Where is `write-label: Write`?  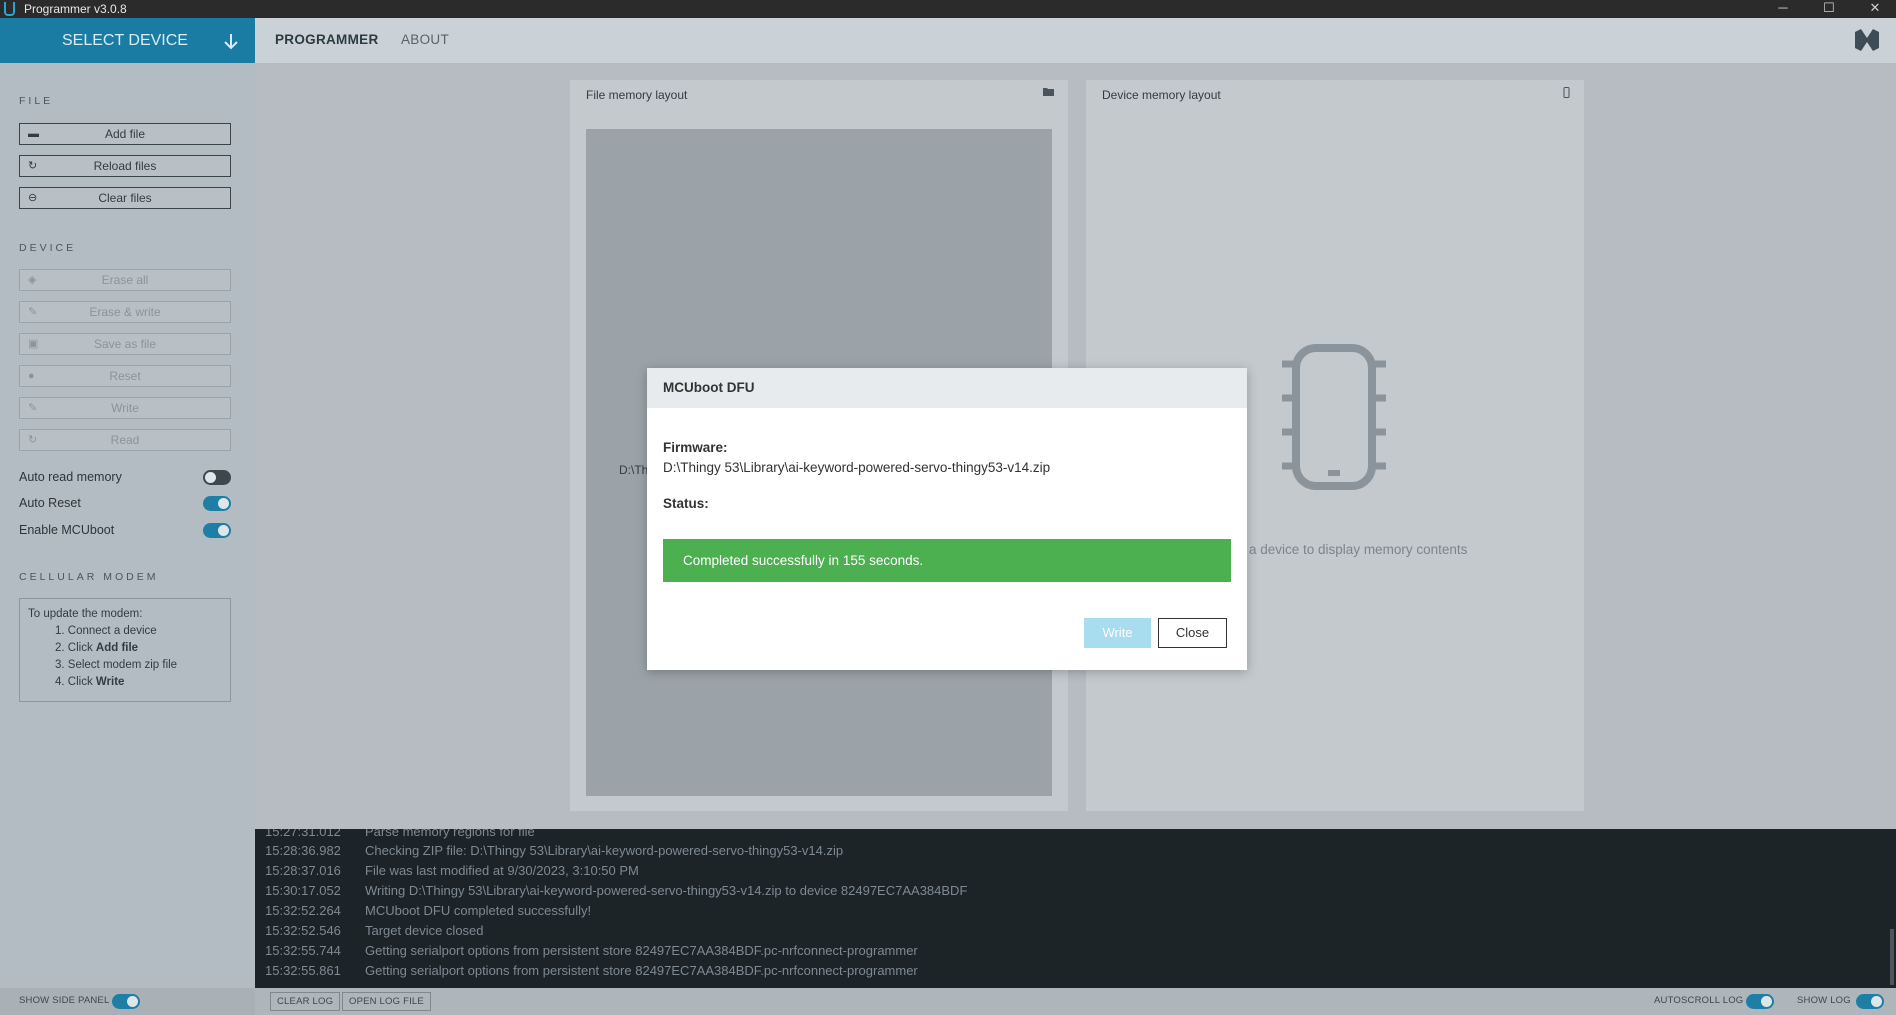 write-label: Write is located at coordinates (125, 408).